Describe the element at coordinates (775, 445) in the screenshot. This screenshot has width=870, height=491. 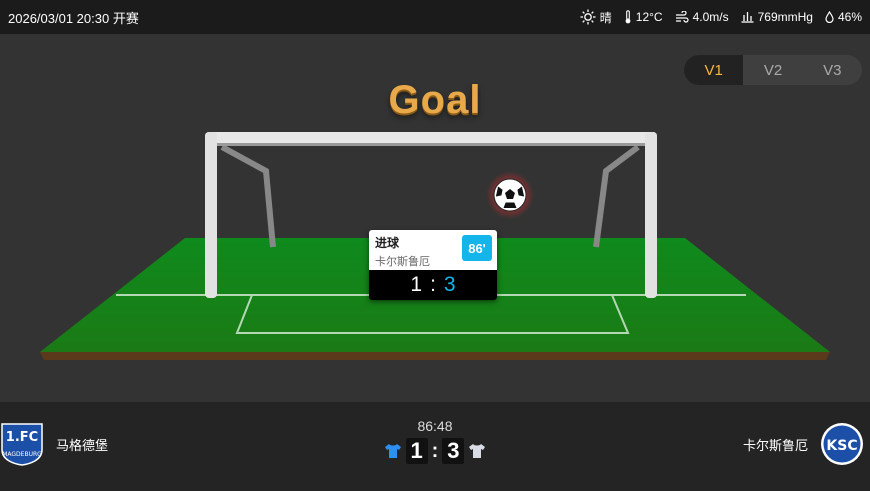
I see `away-team-name: 卡尔斯鲁厄` at that location.